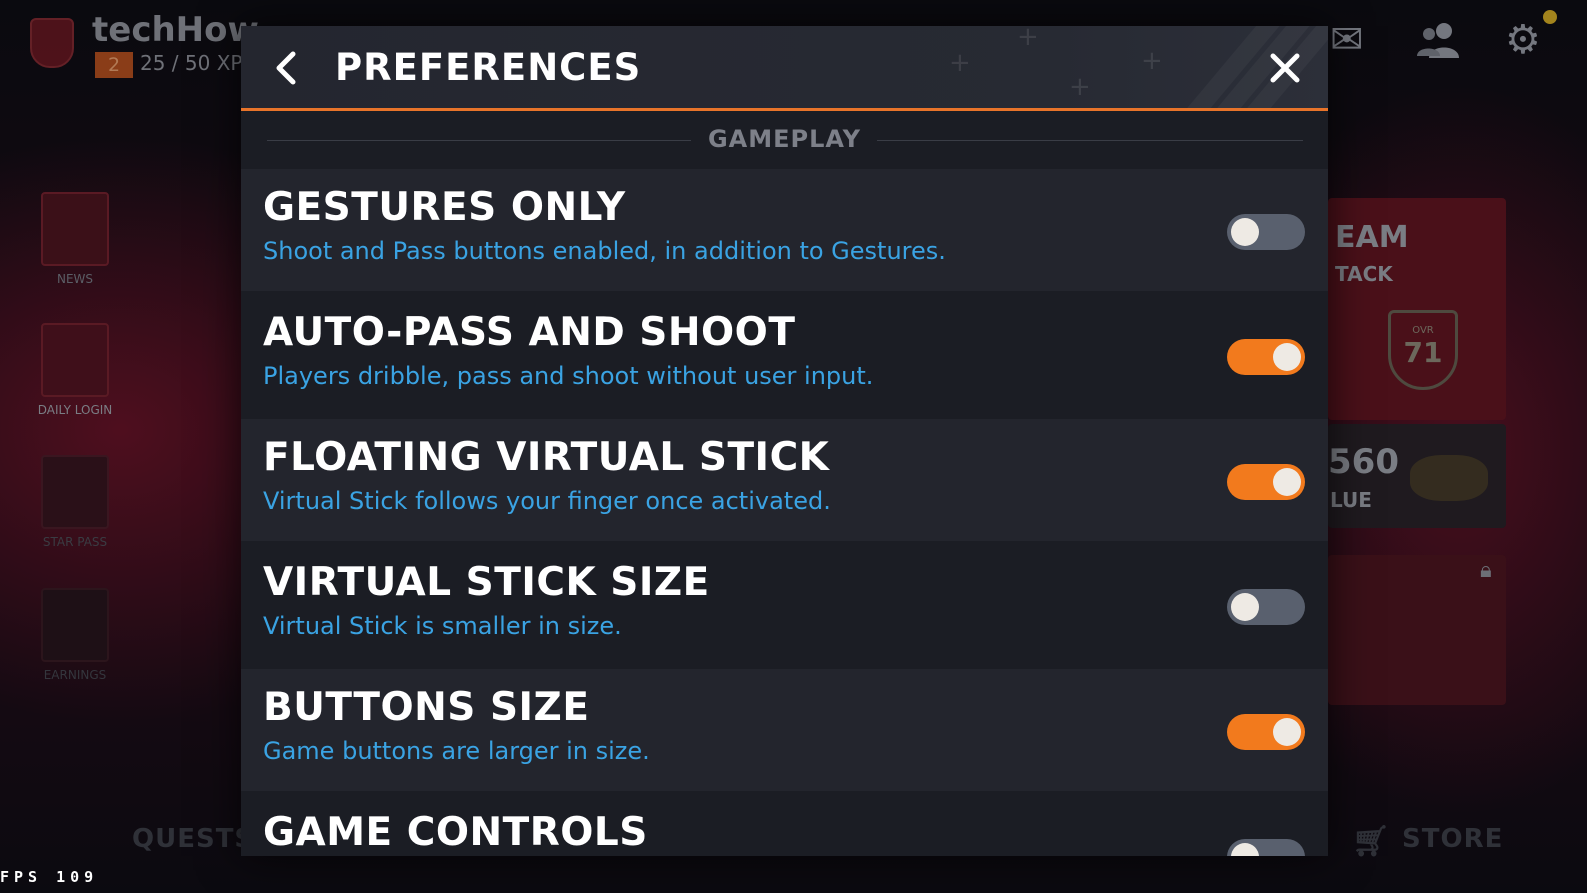  Describe the element at coordinates (75, 410) in the screenshot. I see `sidebar-label: DAILY LOGIN` at that location.